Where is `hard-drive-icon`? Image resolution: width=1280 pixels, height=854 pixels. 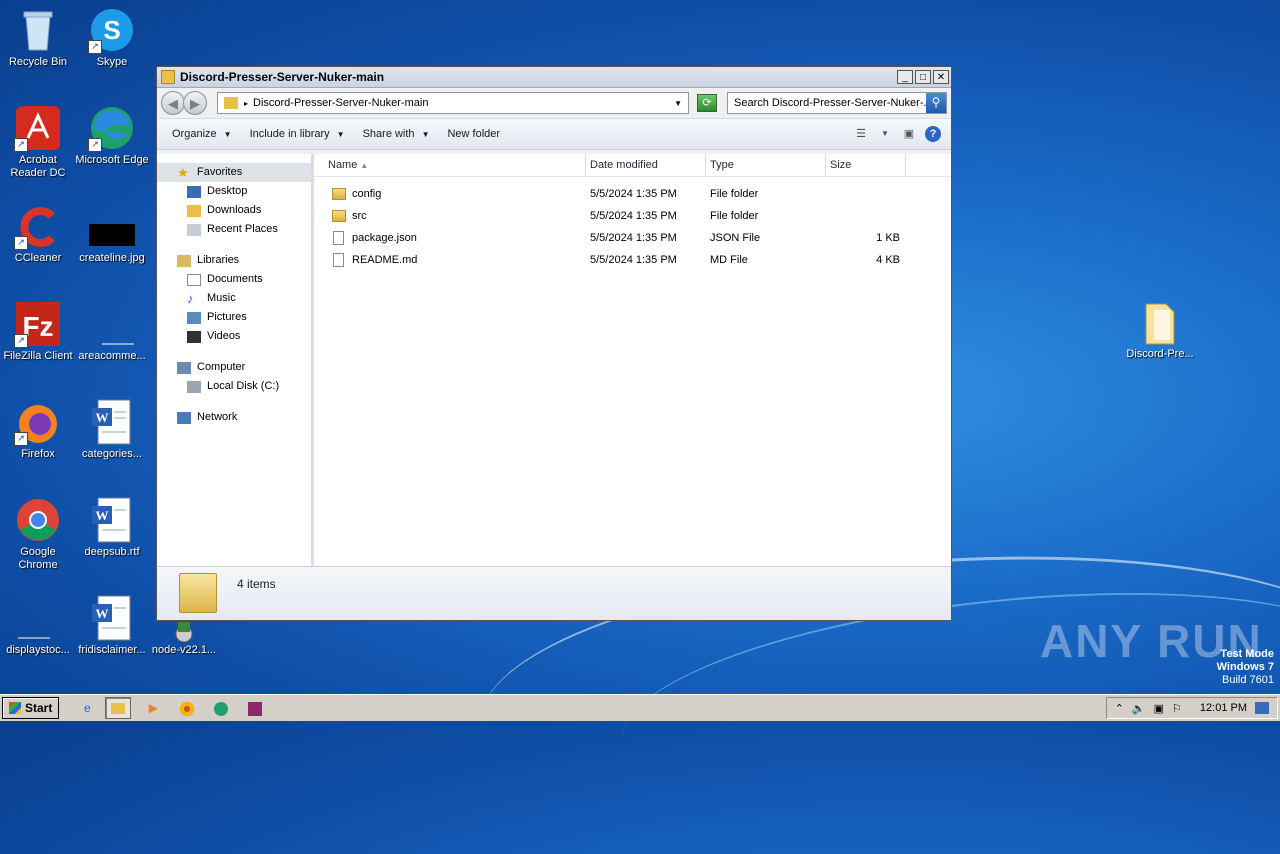 hard-drive-icon is located at coordinates (194, 386).